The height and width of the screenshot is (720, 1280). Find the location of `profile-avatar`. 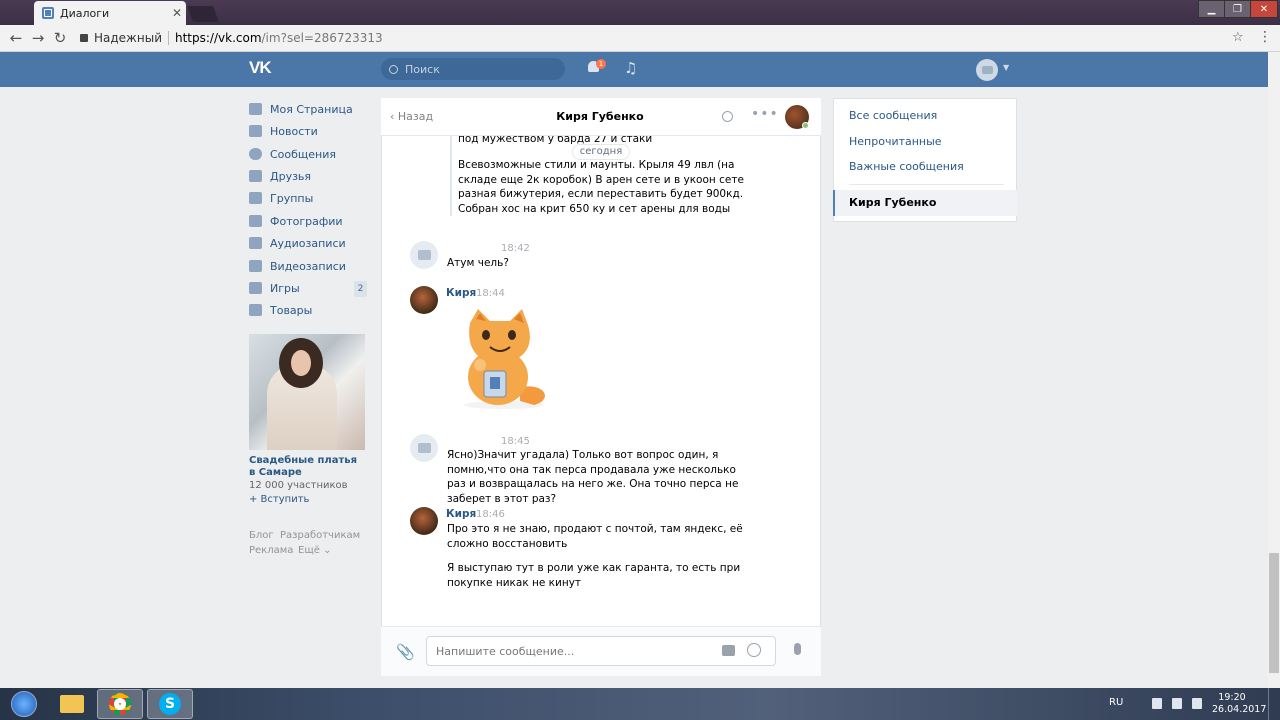

profile-avatar is located at coordinates (987, 70).